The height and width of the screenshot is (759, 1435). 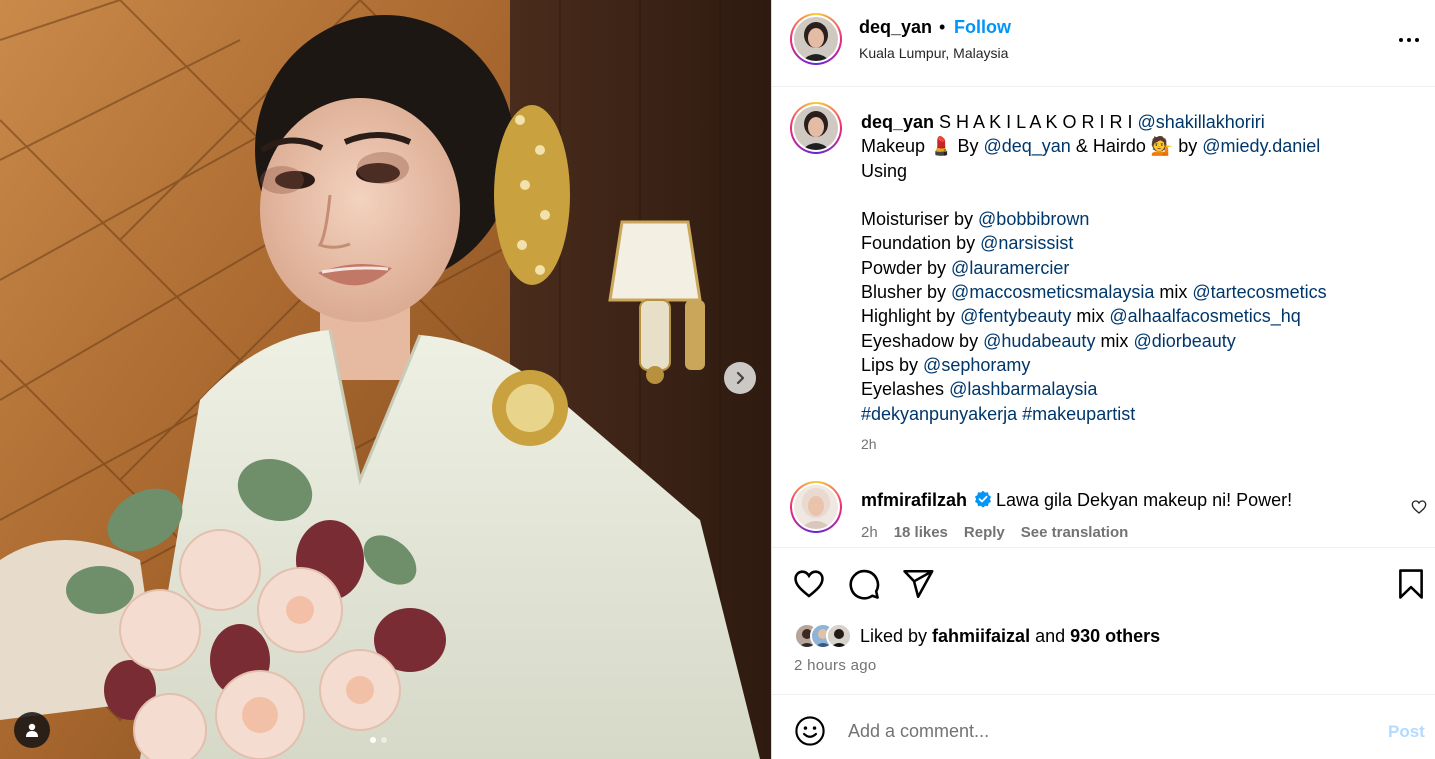 I want to click on likes-text: Liked by fahmiifaizal and 930 others, so click(x=1010, y=636).